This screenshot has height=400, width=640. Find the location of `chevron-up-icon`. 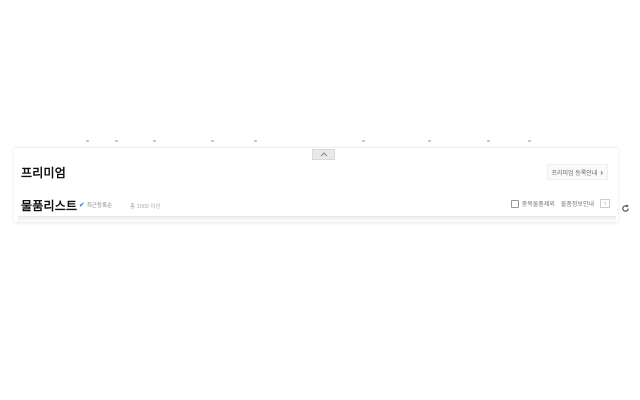

chevron-up-icon is located at coordinates (323, 154).